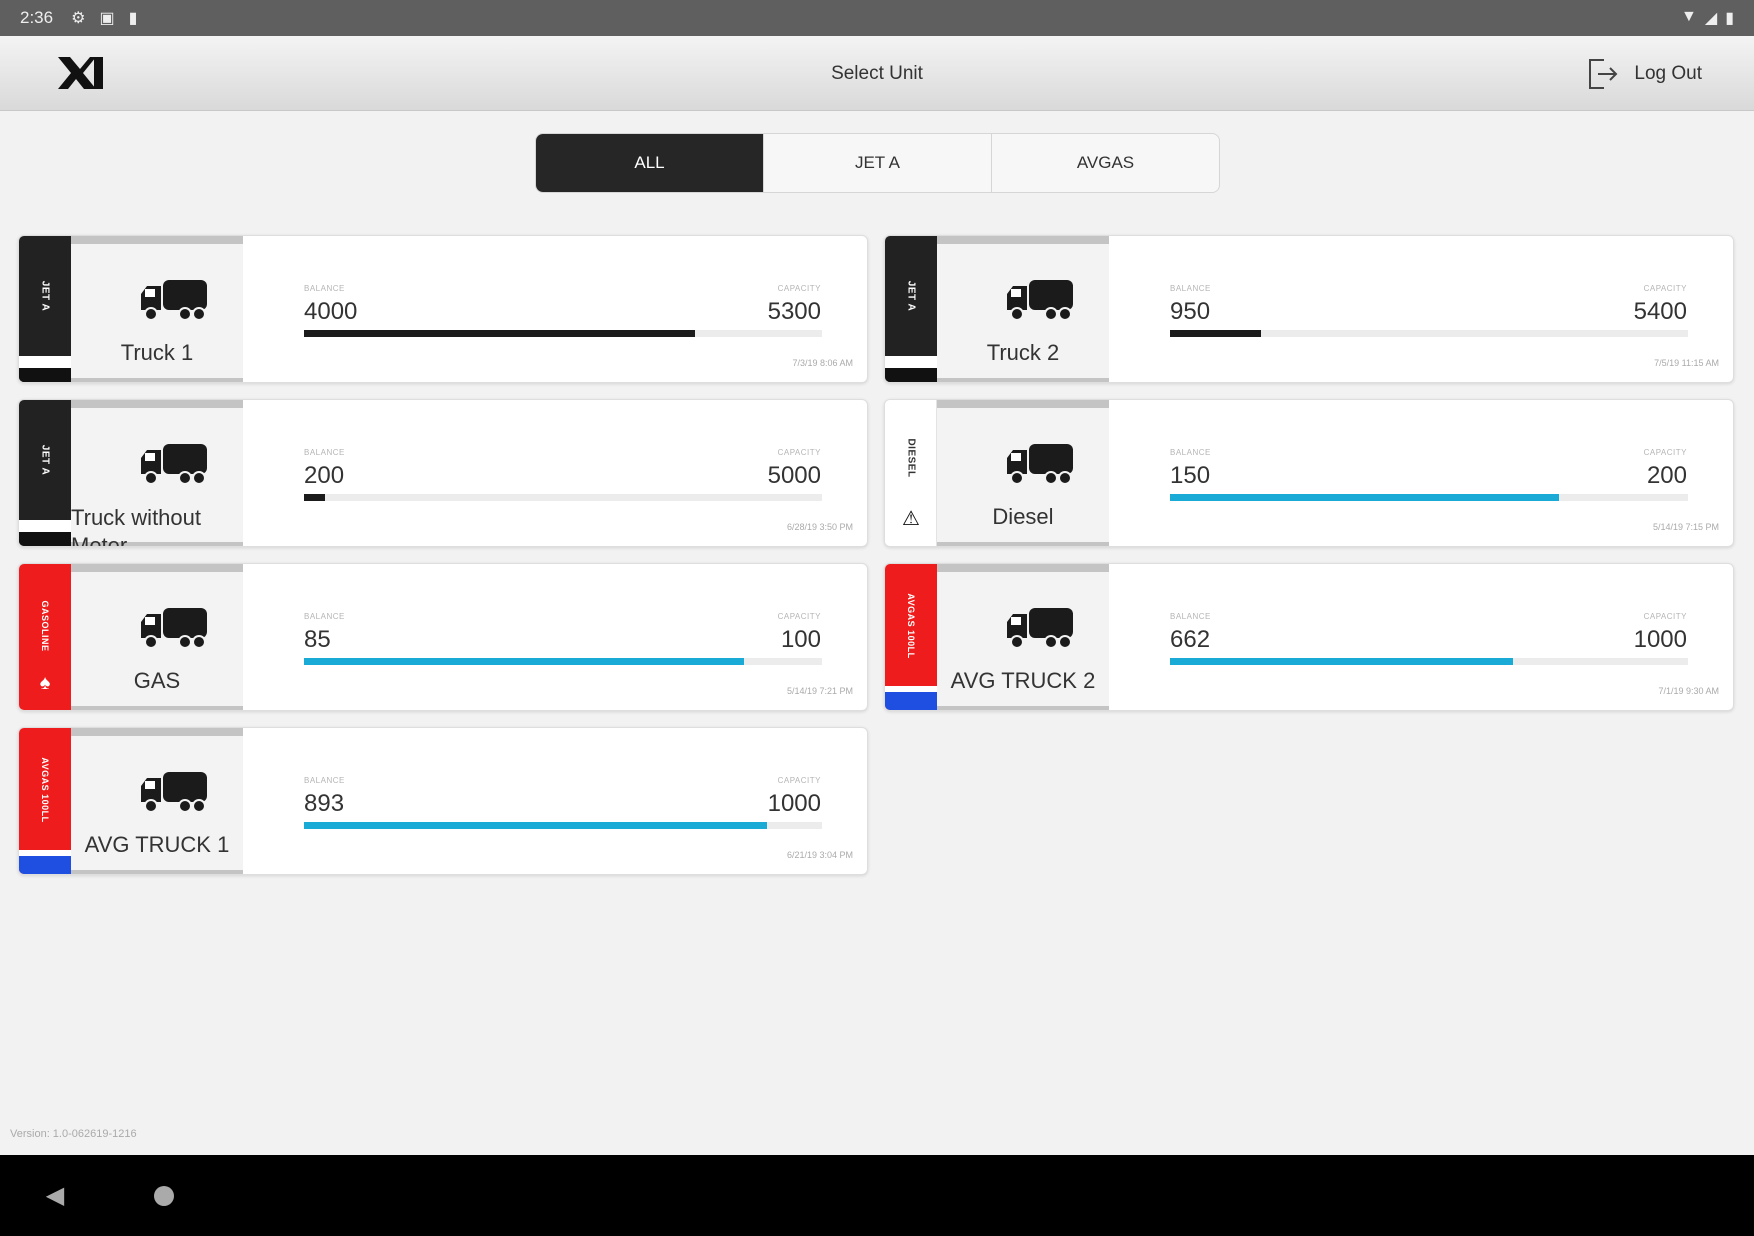 The height and width of the screenshot is (1236, 1754). I want to click on signal-icon: ◢, so click(1711, 18).